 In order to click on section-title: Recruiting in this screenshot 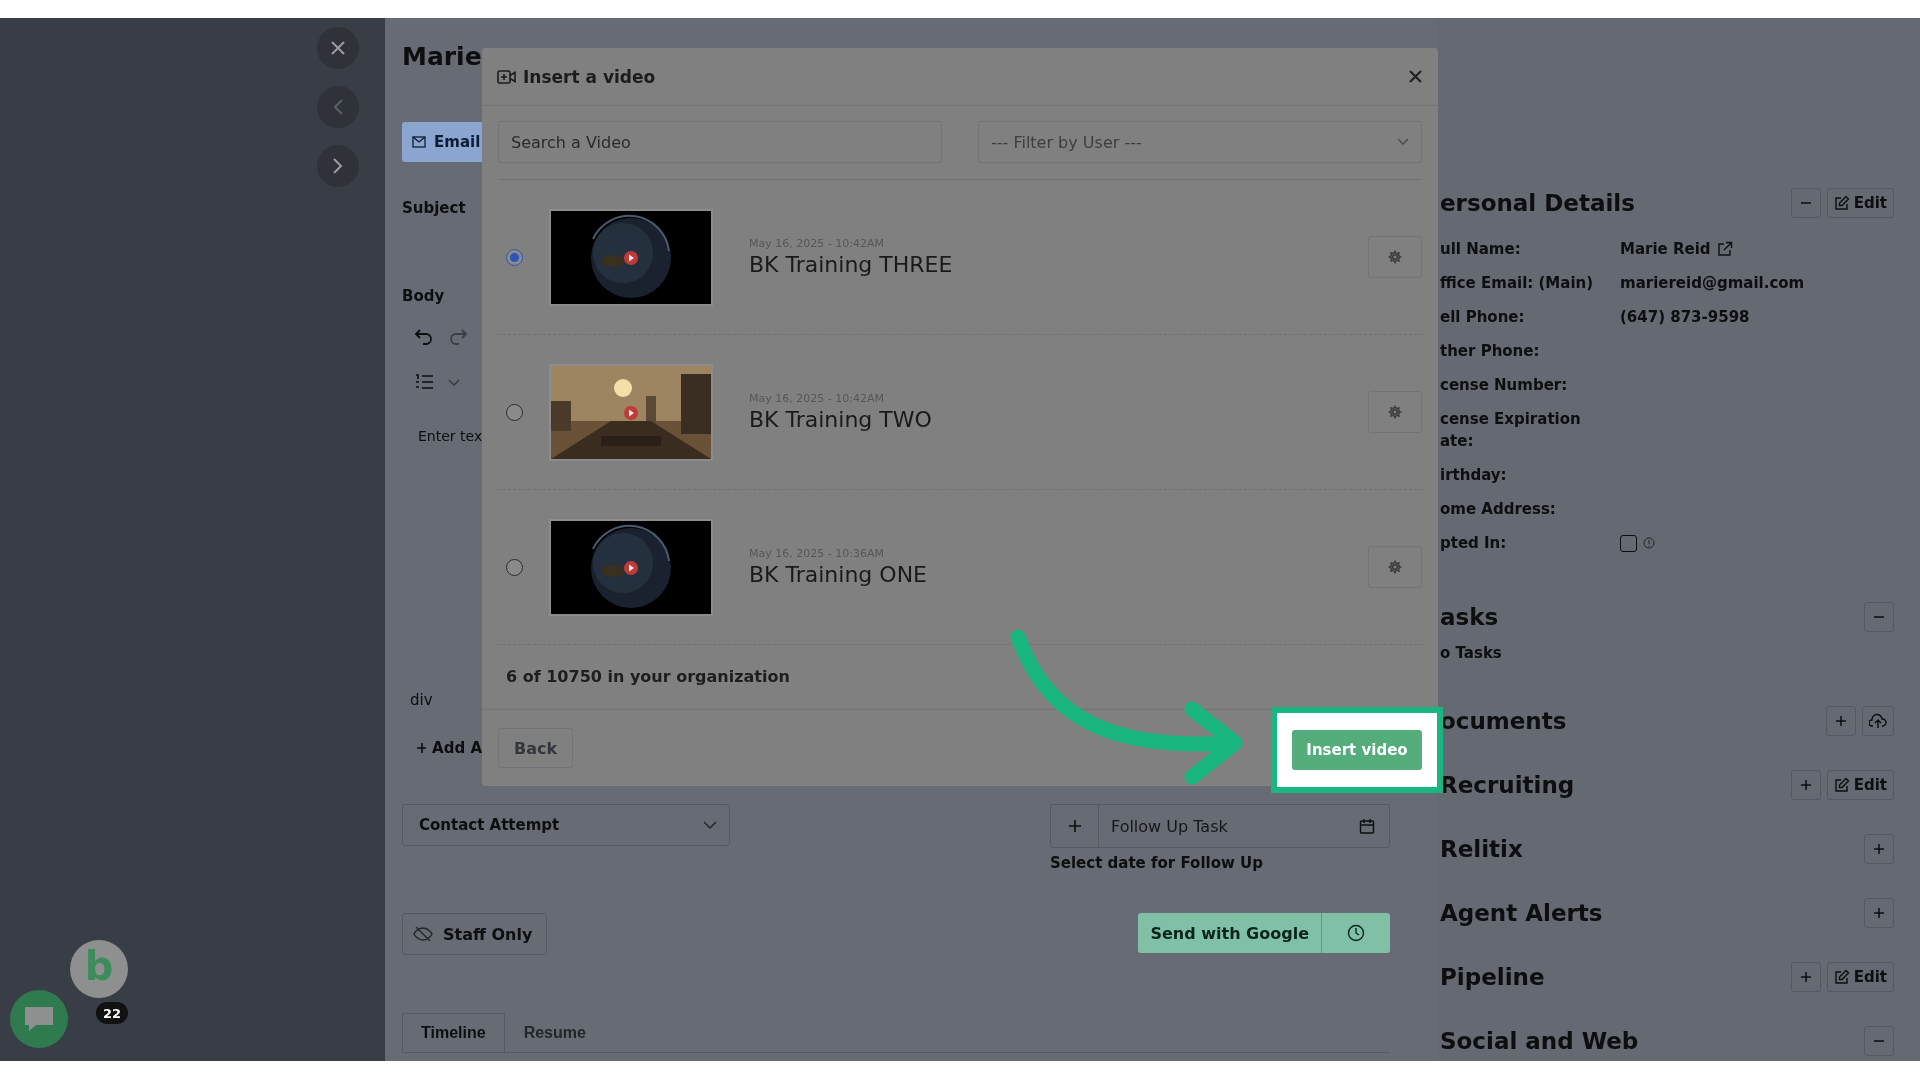, I will do `click(1507, 785)`.